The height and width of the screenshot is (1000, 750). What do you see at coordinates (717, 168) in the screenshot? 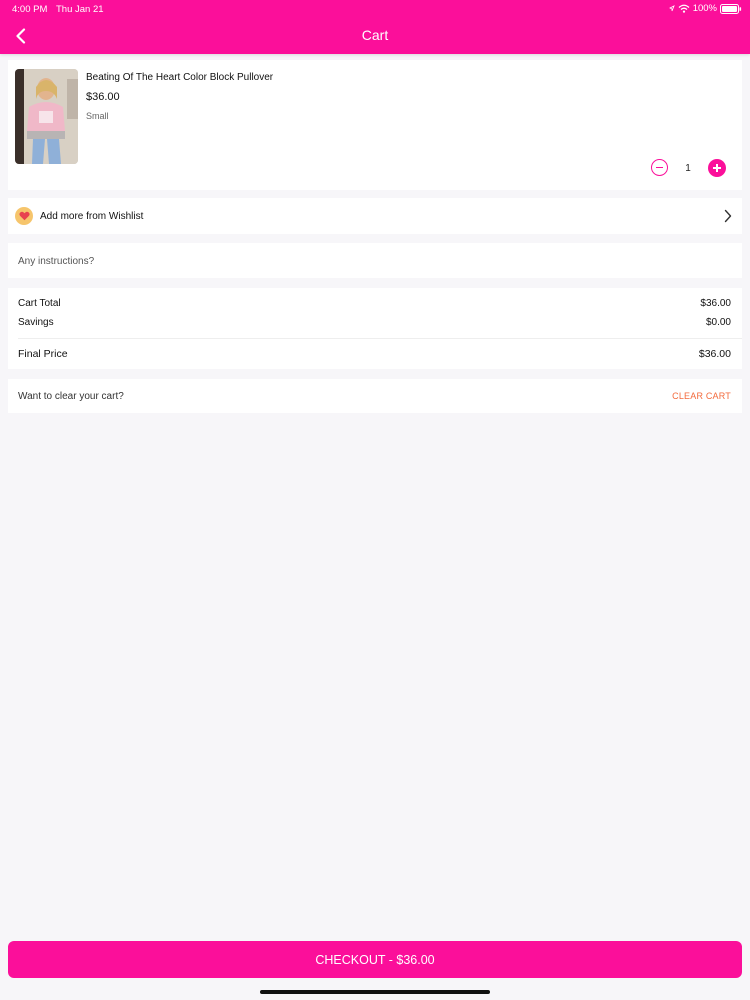
I see `increase-quantity-button` at bounding box center [717, 168].